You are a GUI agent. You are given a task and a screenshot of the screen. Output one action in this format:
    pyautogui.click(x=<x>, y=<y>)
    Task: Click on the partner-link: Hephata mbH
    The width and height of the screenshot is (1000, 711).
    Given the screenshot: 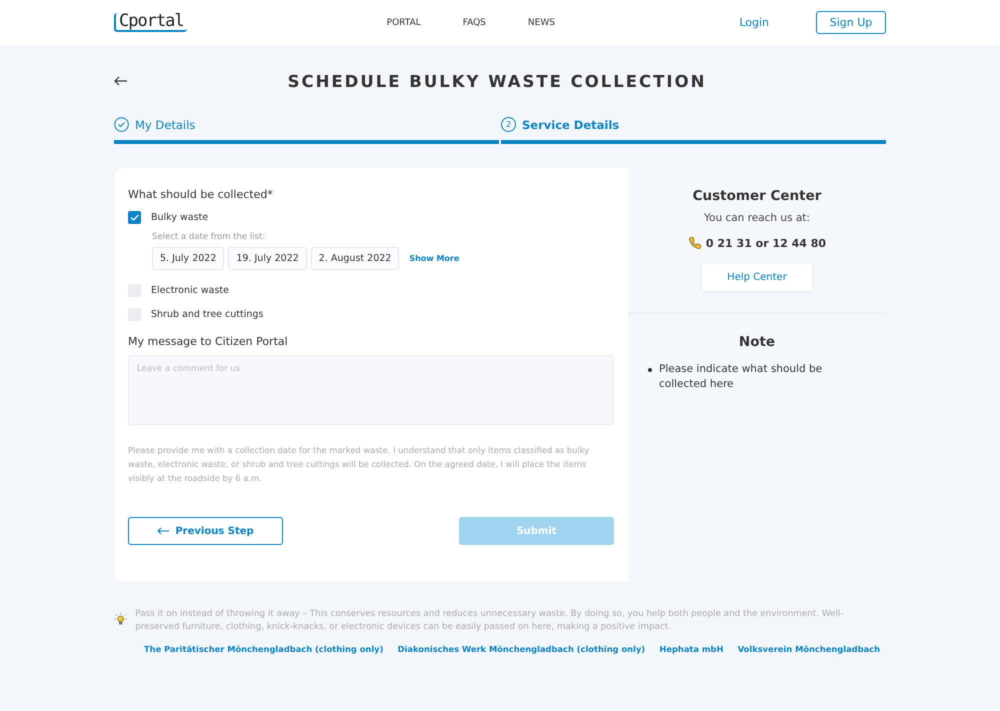 What is the action you would take?
    pyautogui.click(x=691, y=649)
    